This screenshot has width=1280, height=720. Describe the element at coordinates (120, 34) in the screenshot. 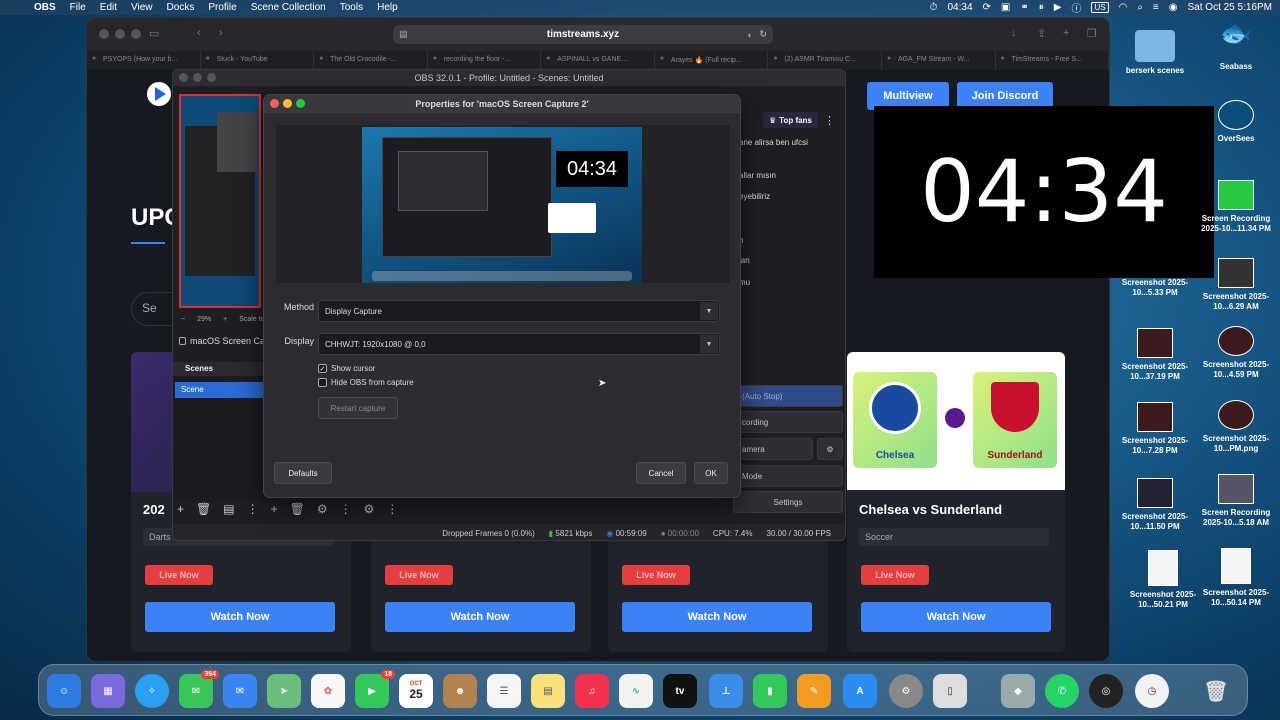

I see `minimize-button` at that location.